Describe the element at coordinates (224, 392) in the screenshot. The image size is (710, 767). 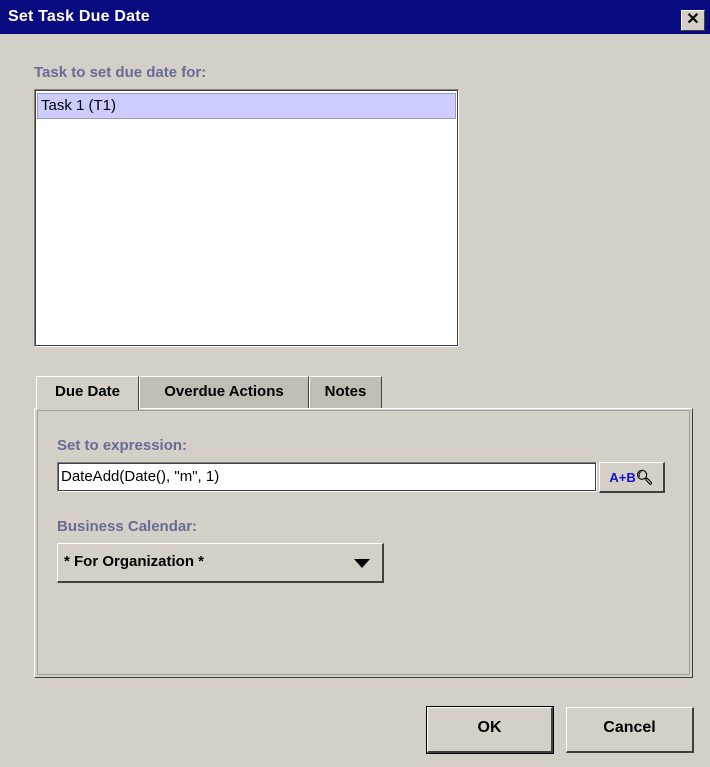
I see `tab-overdue-actions: Overdue Actions` at that location.